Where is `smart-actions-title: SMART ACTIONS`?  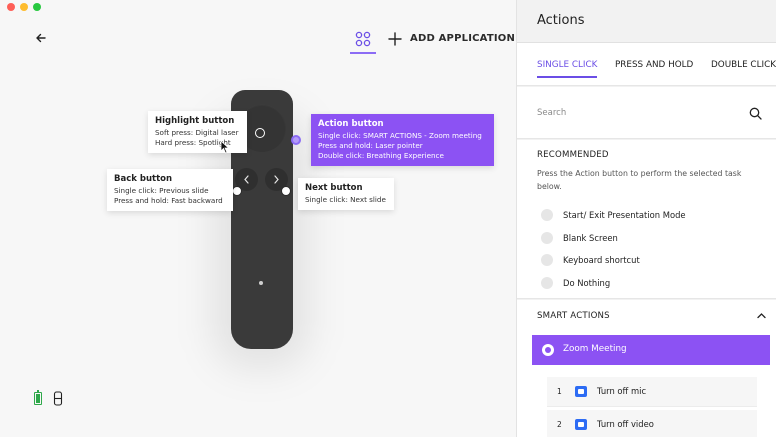
smart-actions-title: SMART ACTIONS is located at coordinates (573, 316).